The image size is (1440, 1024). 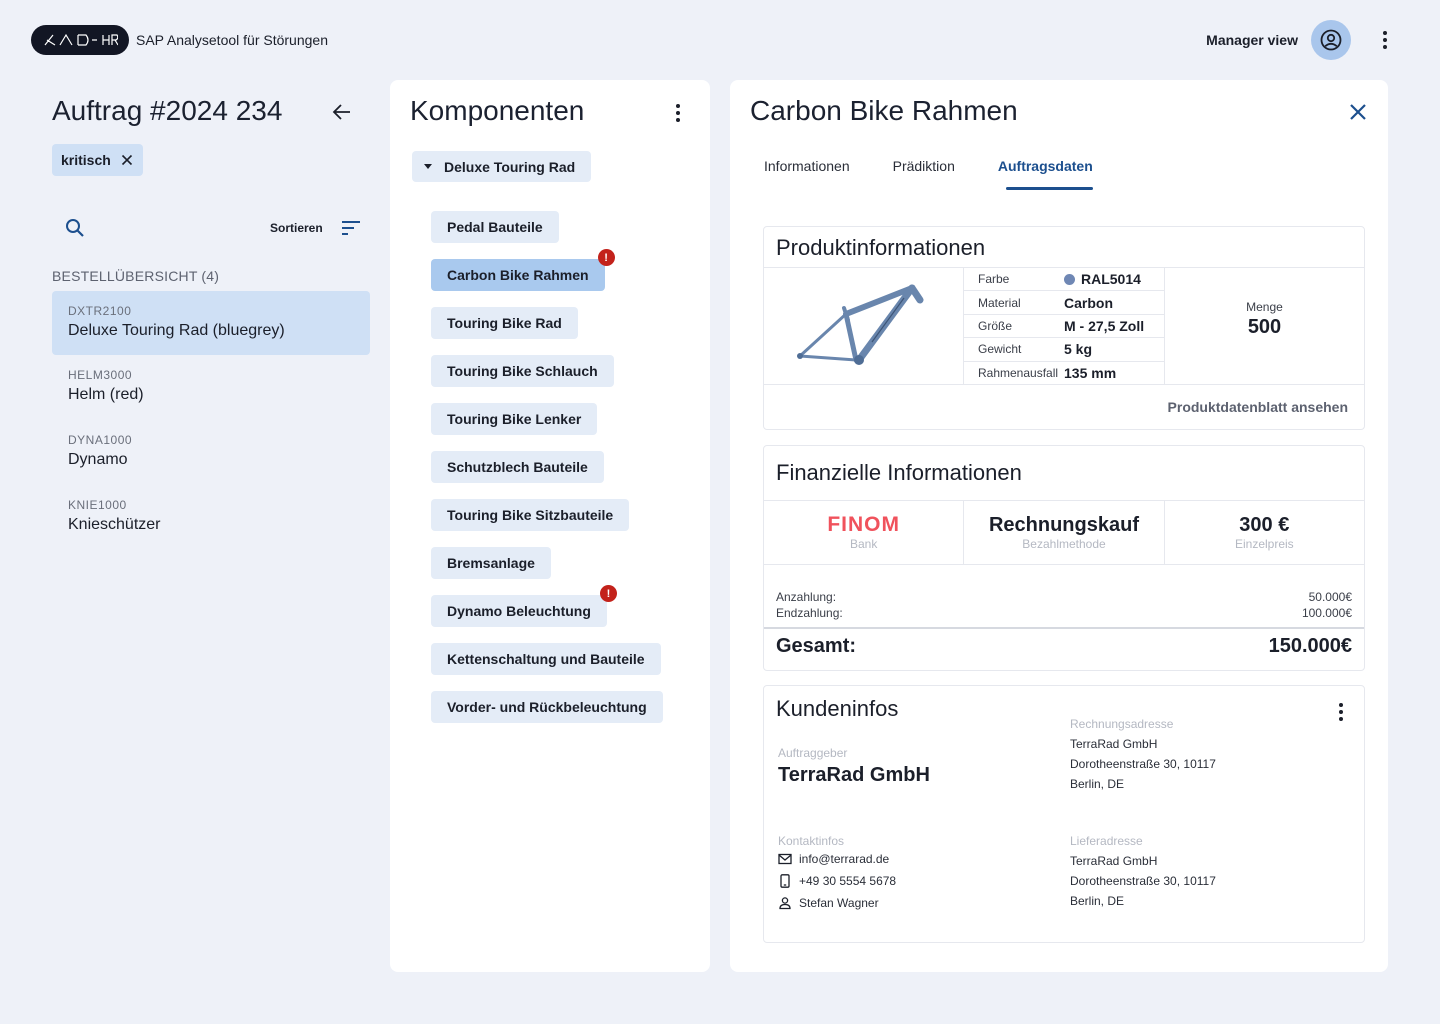 What do you see at coordinates (428, 166) in the screenshot?
I see `caret-down-icon` at bounding box center [428, 166].